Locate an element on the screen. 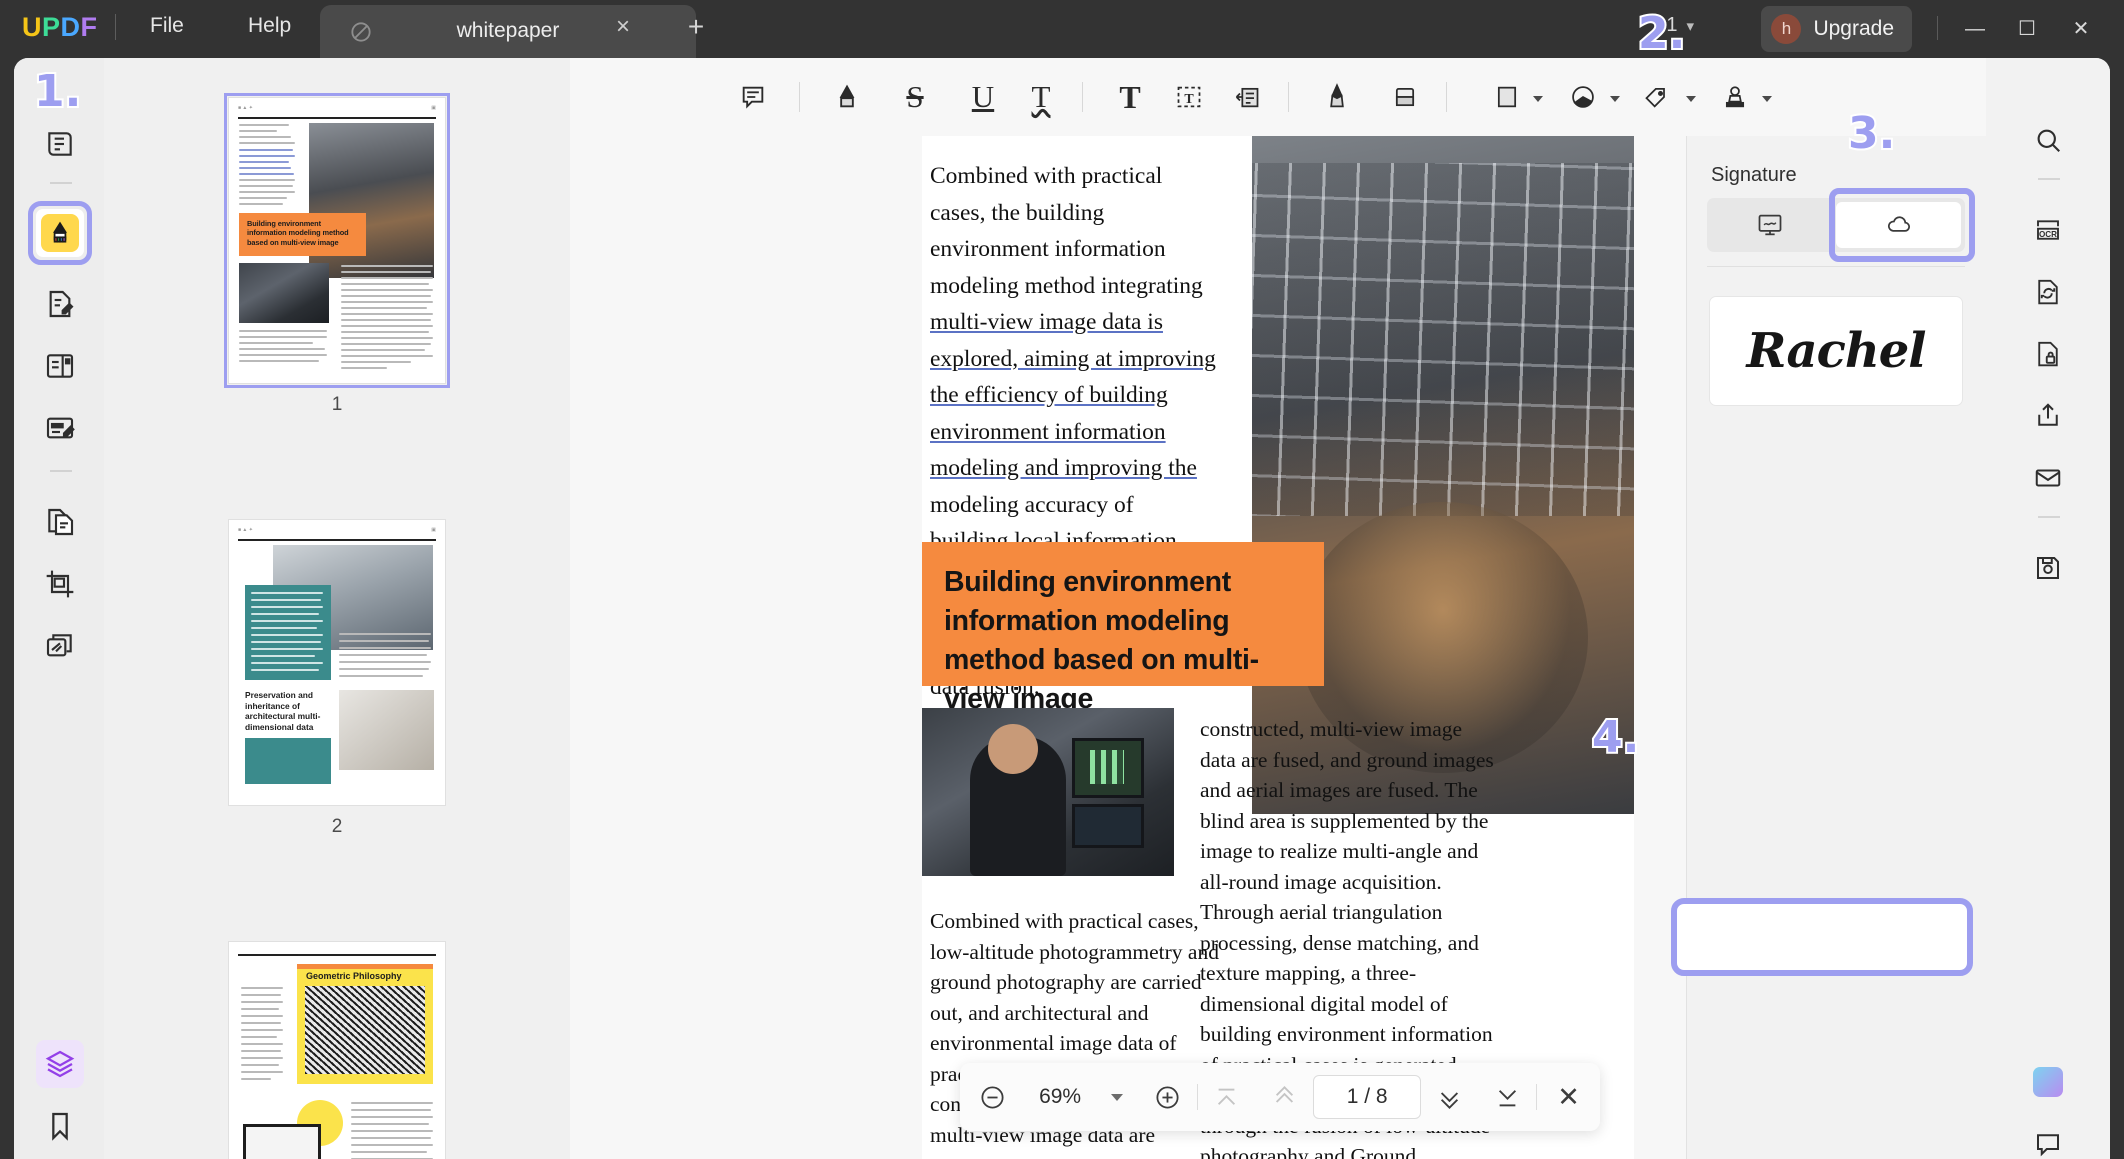 Image resolution: width=2124 pixels, height=1159 pixels. stamp-caret-icon is located at coordinates (1767, 99).